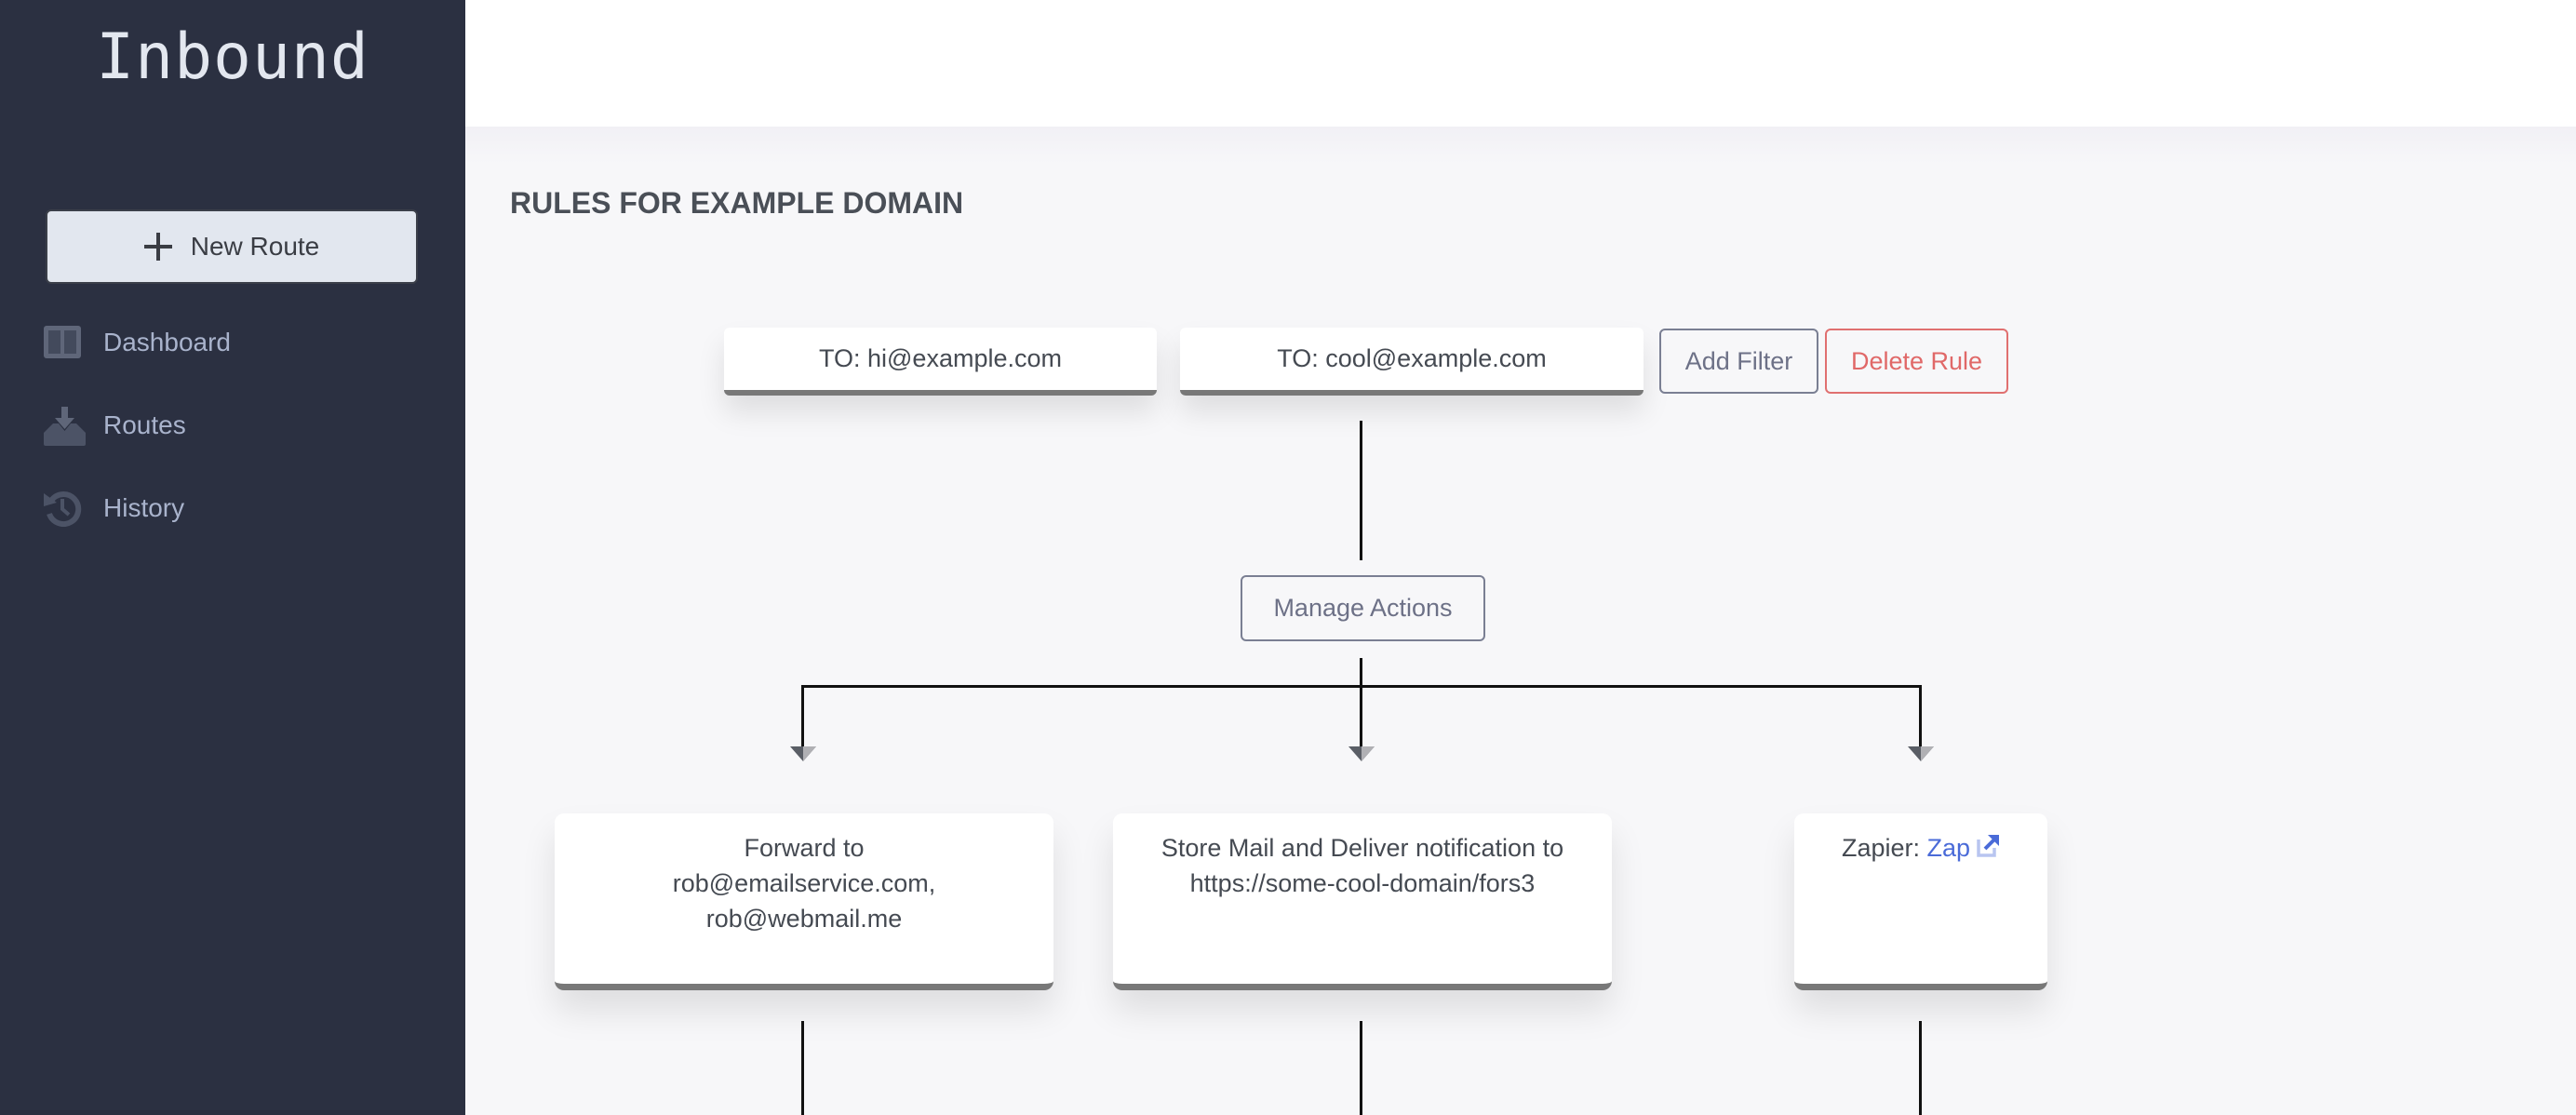 The height and width of the screenshot is (1115, 2576). I want to click on add-filter-button: Add Filter, so click(1738, 362).